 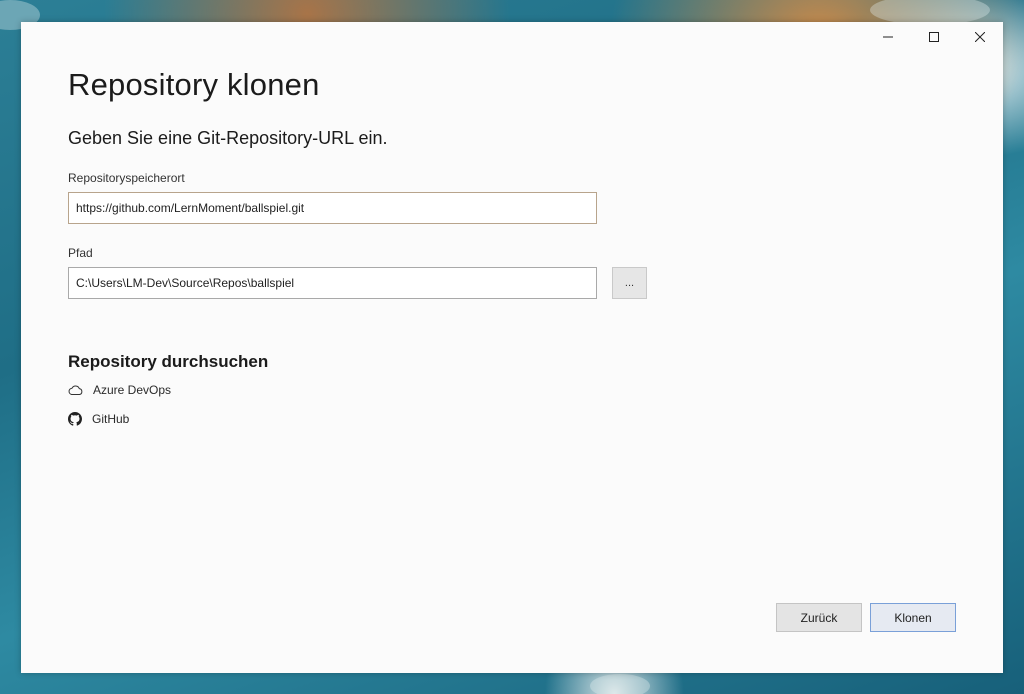 I want to click on browse-repositories-heading: Repository durchsuchen, so click(x=168, y=361).